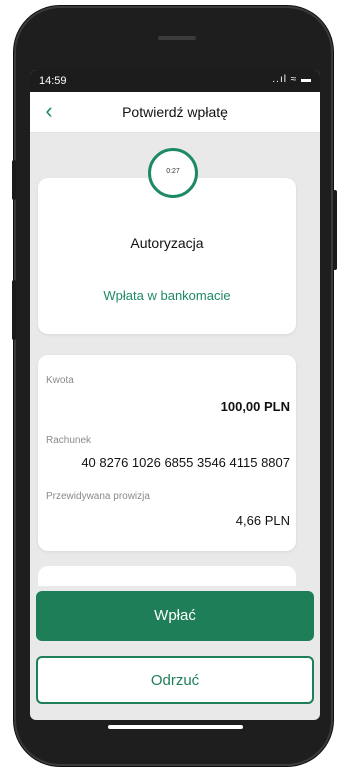 The width and height of the screenshot is (347, 771). What do you see at coordinates (14, 310) in the screenshot?
I see `volume-button` at bounding box center [14, 310].